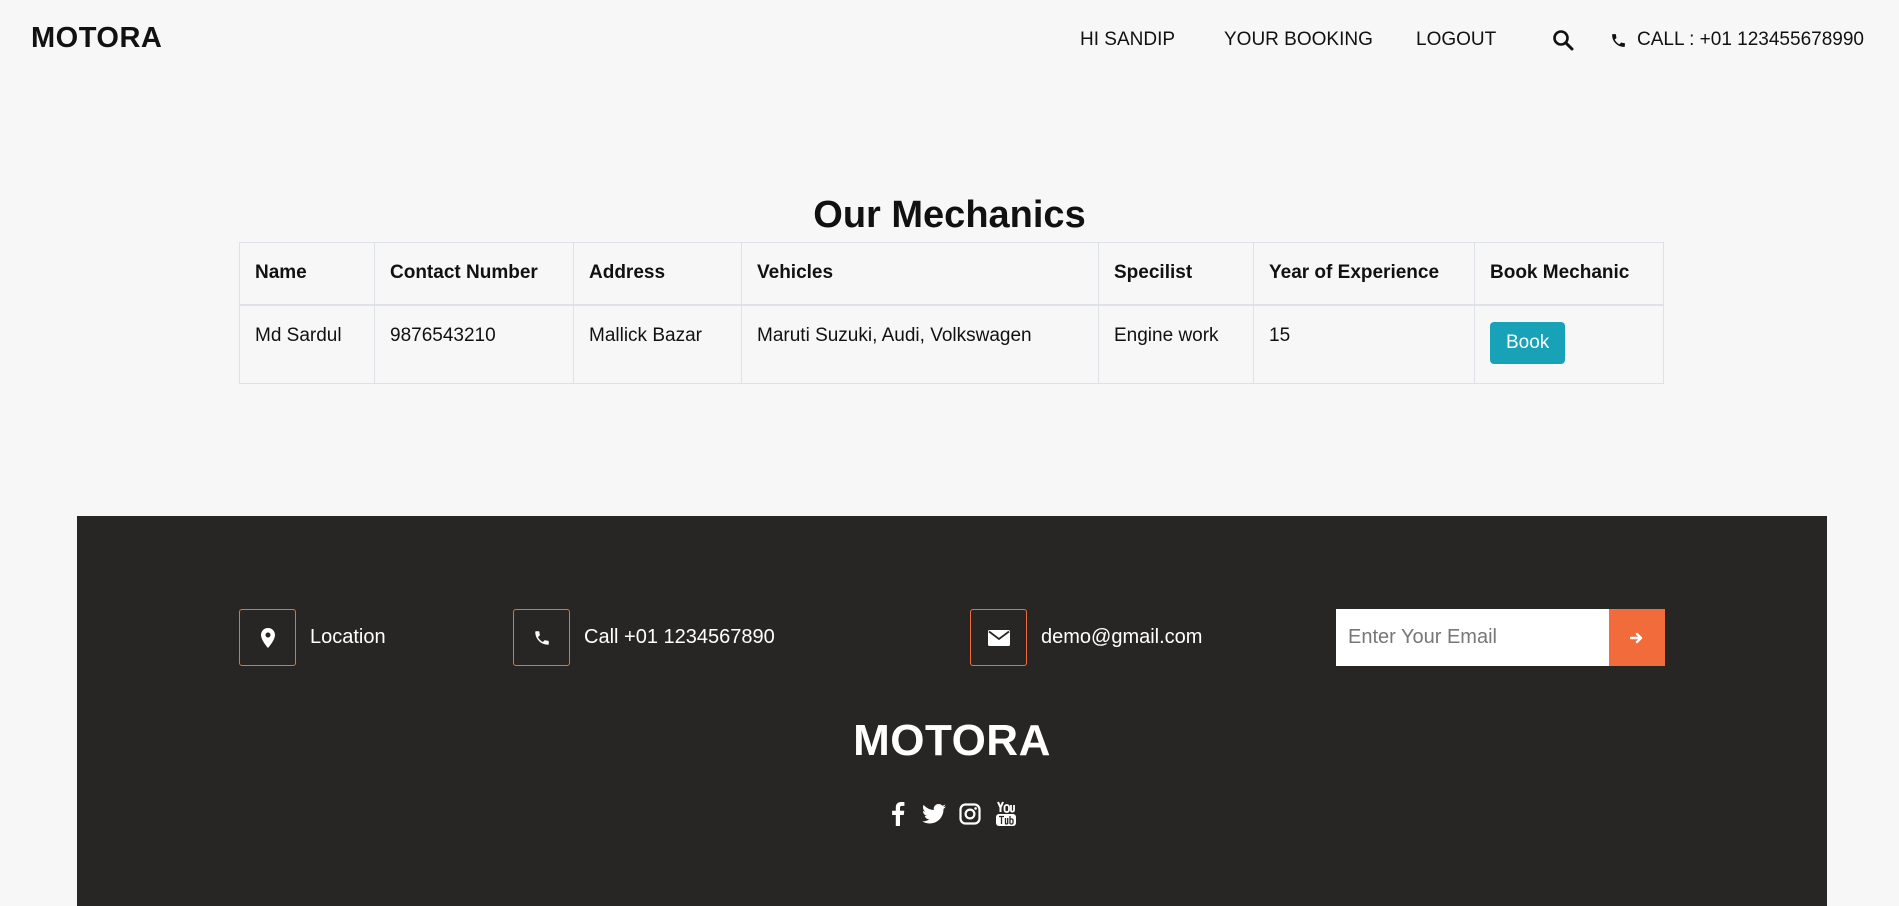 The image size is (1899, 906). I want to click on twitter-icon, so click(934, 814).